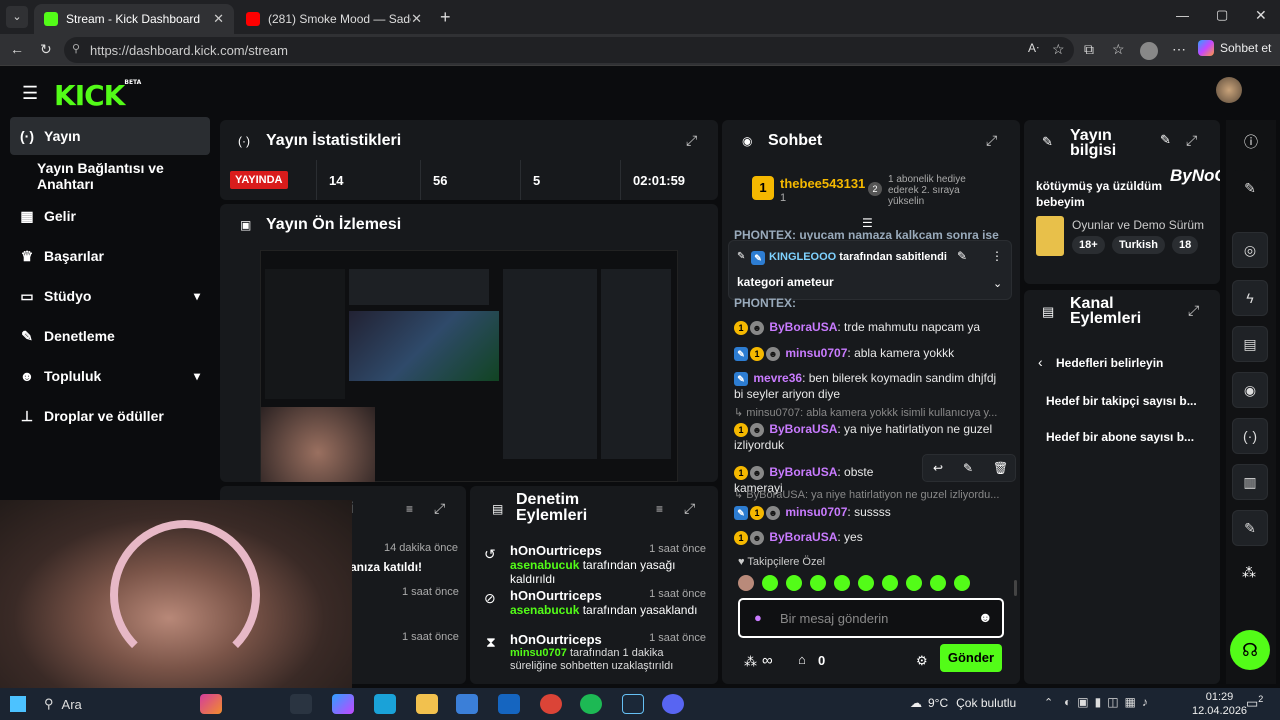  Describe the element at coordinates (1250, 482) in the screenshot. I see `actions-icon: ▥` at that location.